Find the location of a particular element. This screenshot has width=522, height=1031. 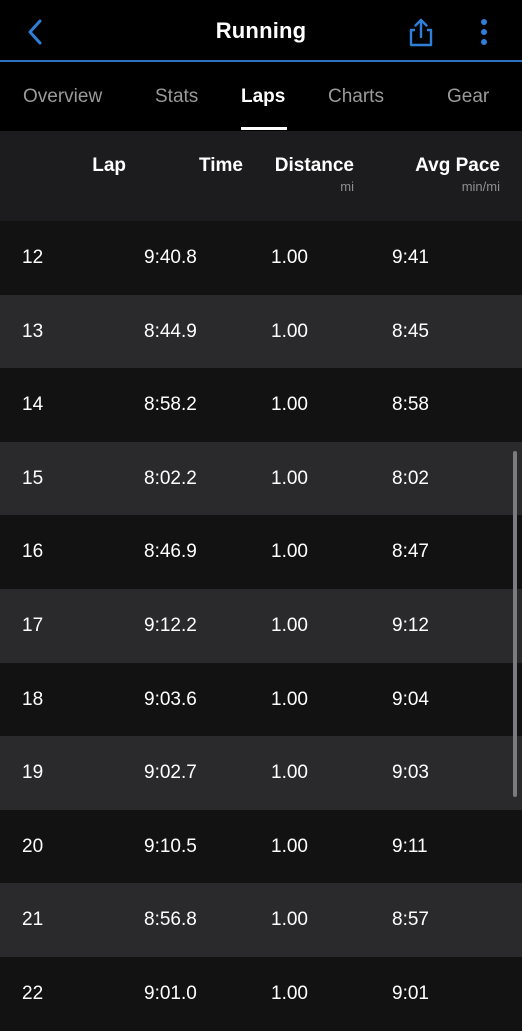

pace-cell: 9:03 is located at coordinates (410, 773).